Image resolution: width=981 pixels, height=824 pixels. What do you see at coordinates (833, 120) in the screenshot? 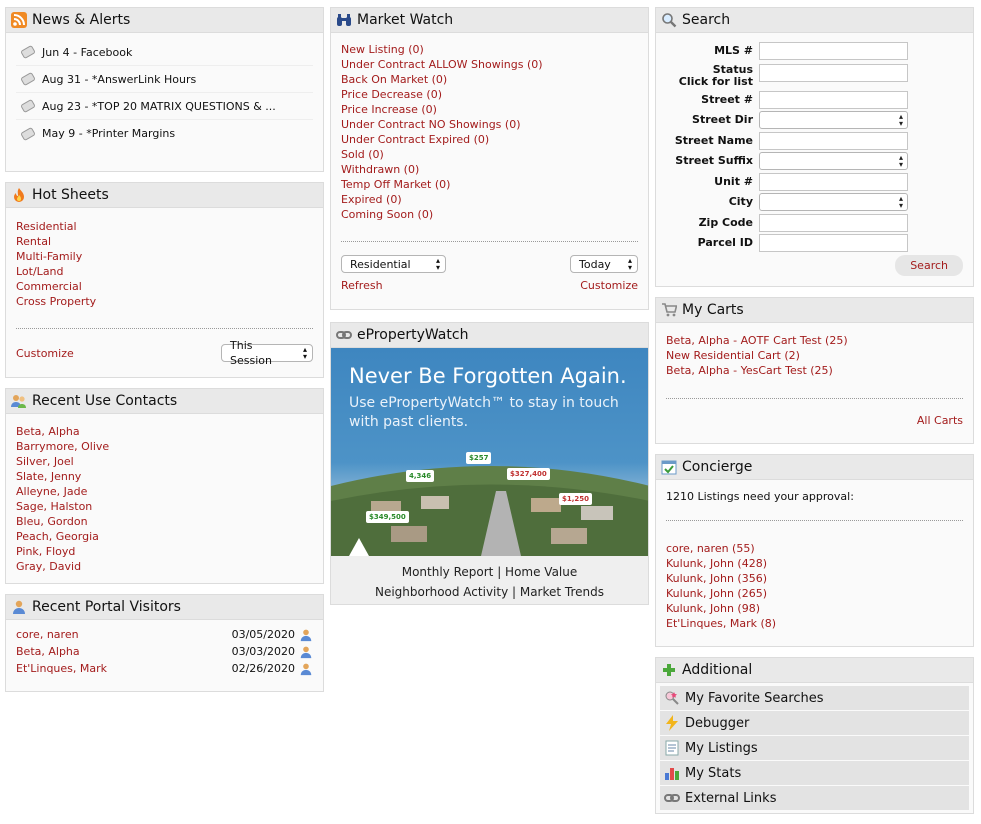
I see `street-dir-select: ▴ ▾` at bounding box center [833, 120].